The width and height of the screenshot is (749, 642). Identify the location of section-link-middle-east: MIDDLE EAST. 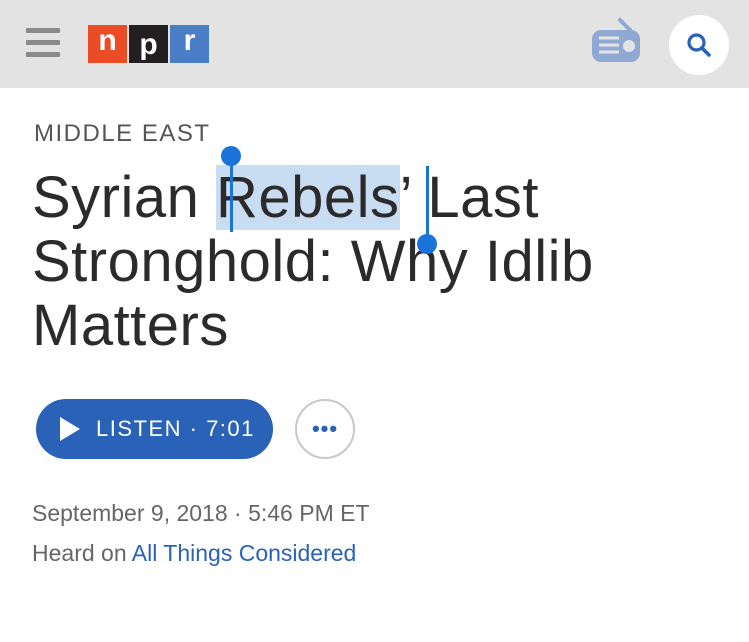
(122, 134).